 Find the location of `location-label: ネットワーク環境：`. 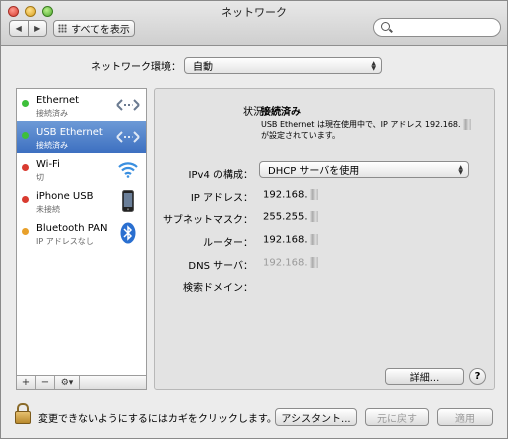

location-label: ネットワーク環境： is located at coordinates (136, 67).